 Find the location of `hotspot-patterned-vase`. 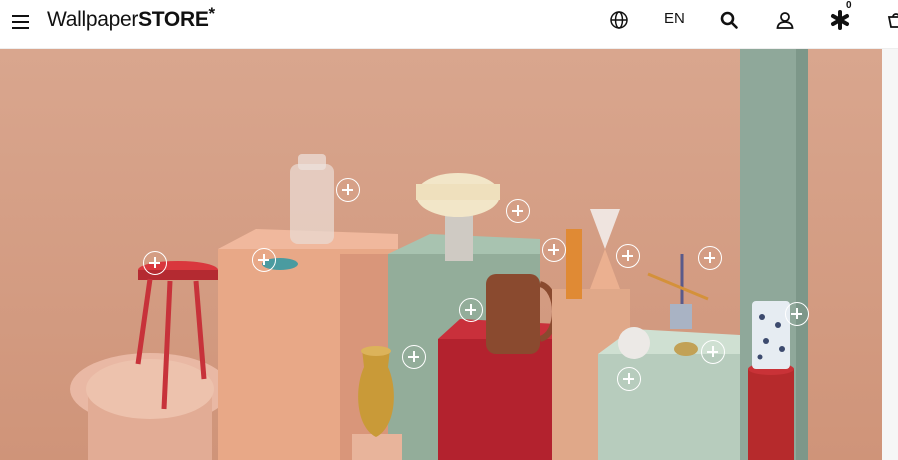

hotspot-patterned-vase is located at coordinates (797, 314).